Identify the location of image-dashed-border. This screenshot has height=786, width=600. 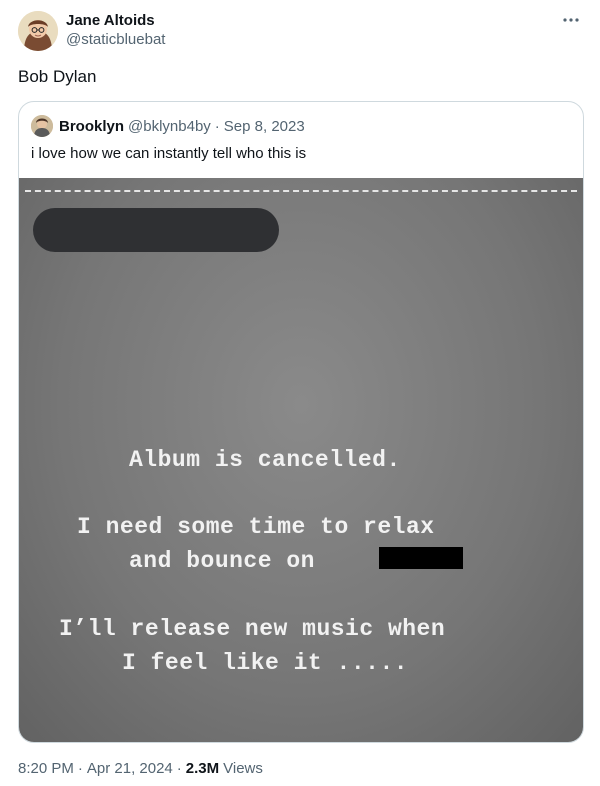
(301, 191).